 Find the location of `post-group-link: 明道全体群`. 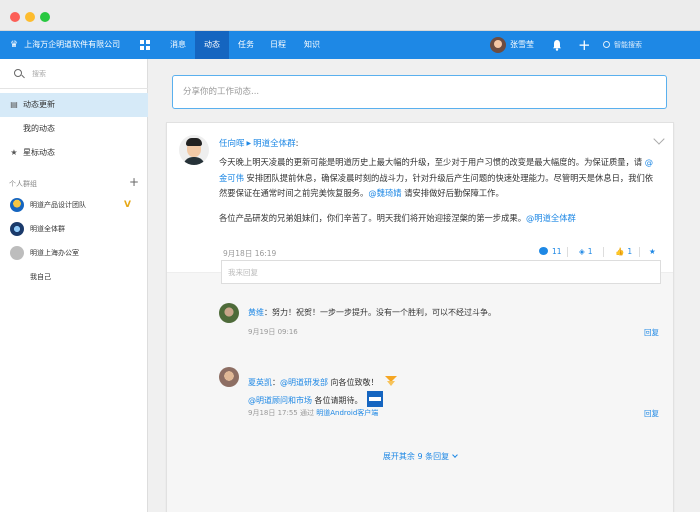

post-group-link: 明道全体群 is located at coordinates (274, 144).